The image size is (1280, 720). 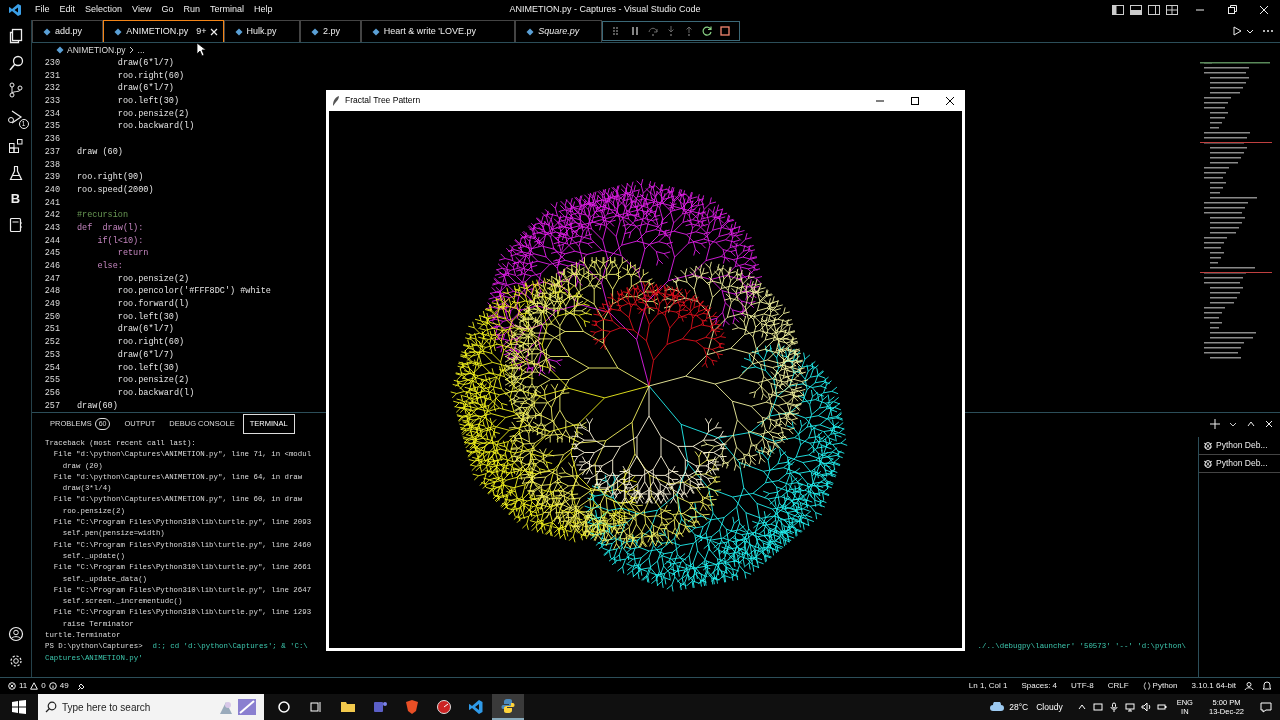 What do you see at coordinates (1097, 707) in the screenshot?
I see `camera-icon` at bounding box center [1097, 707].